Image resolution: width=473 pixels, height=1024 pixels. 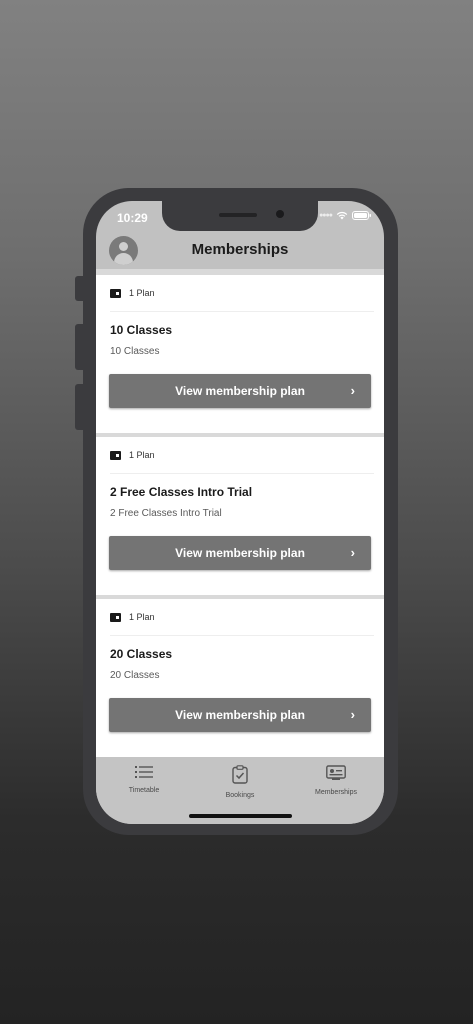 I want to click on status-icons: ●●●●, so click(x=345, y=215).